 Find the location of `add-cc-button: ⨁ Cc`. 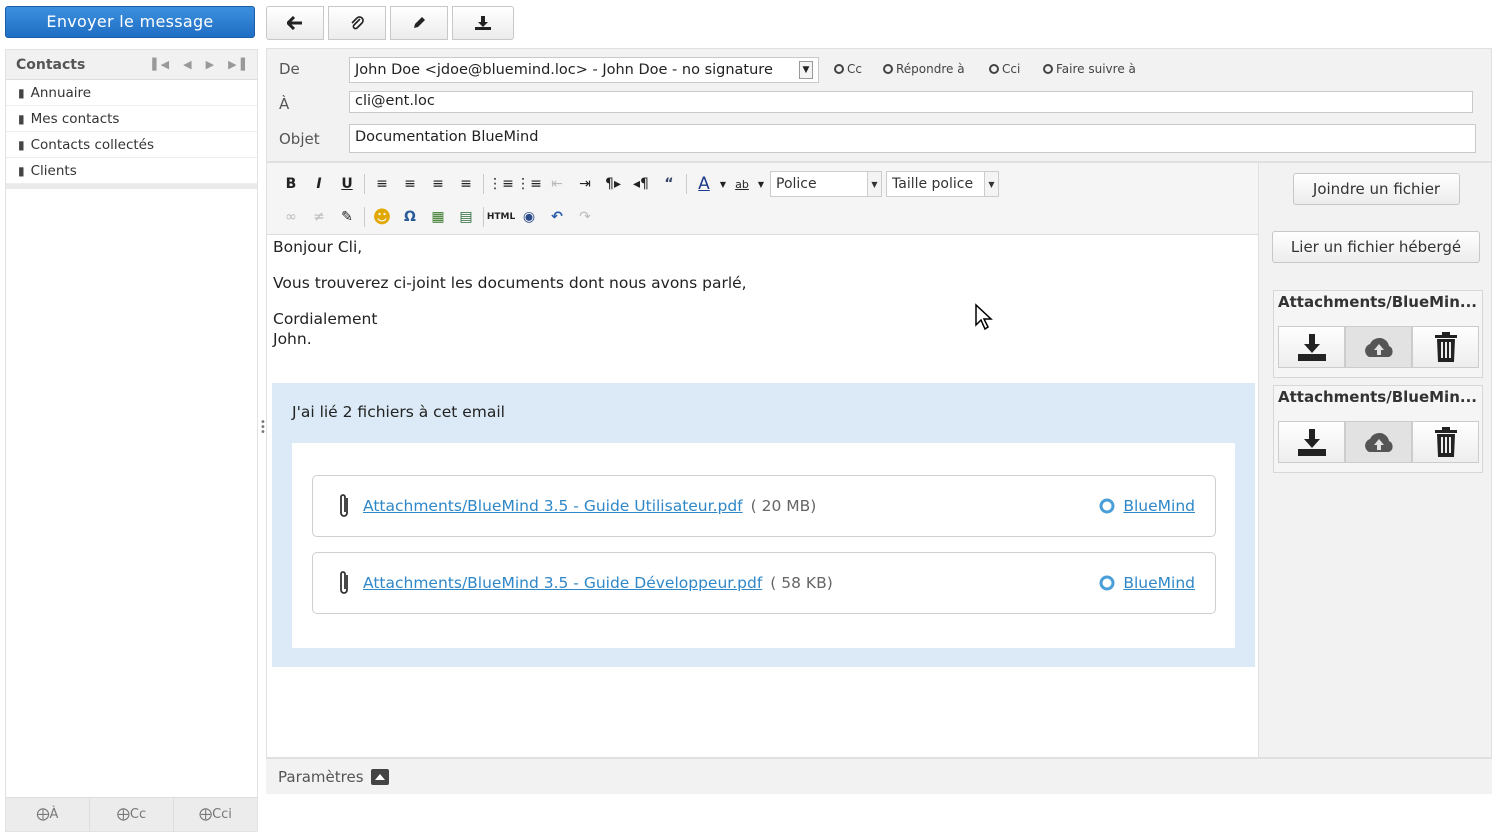

add-cc-button: ⨁ Cc is located at coordinates (132, 814).